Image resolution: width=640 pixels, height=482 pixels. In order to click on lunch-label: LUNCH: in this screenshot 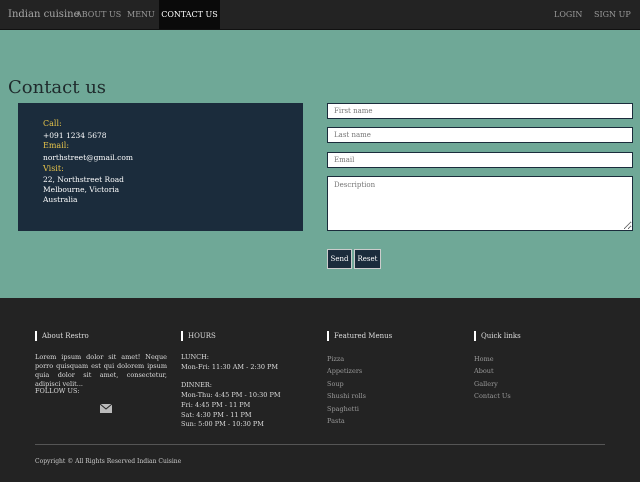, I will do `click(195, 357)`.